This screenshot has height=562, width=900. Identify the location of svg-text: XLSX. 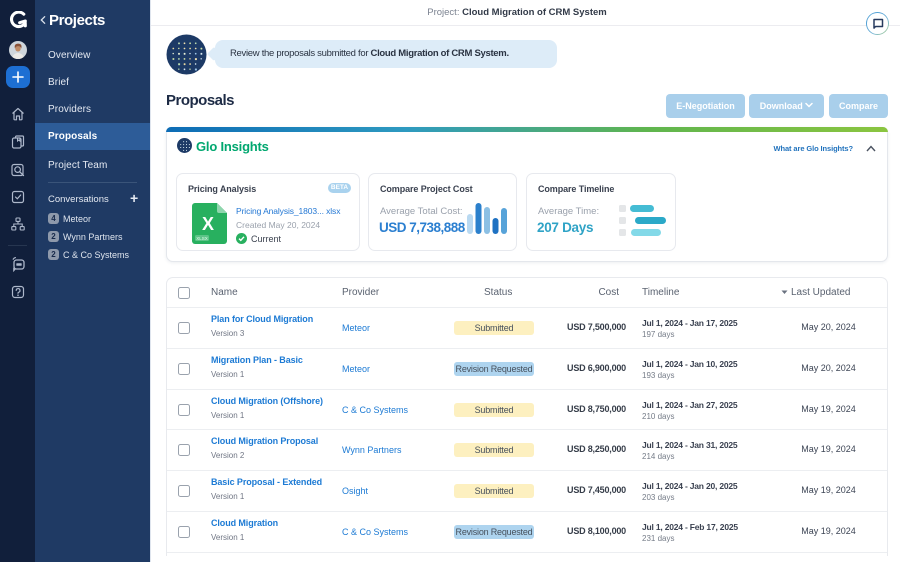
(202, 238).